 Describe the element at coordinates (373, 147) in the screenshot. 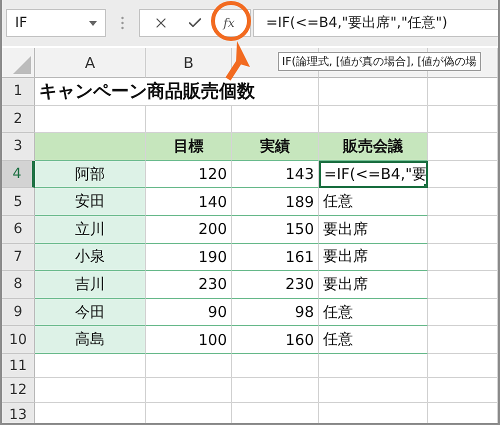

I see `column-heading: 販売会議` at that location.